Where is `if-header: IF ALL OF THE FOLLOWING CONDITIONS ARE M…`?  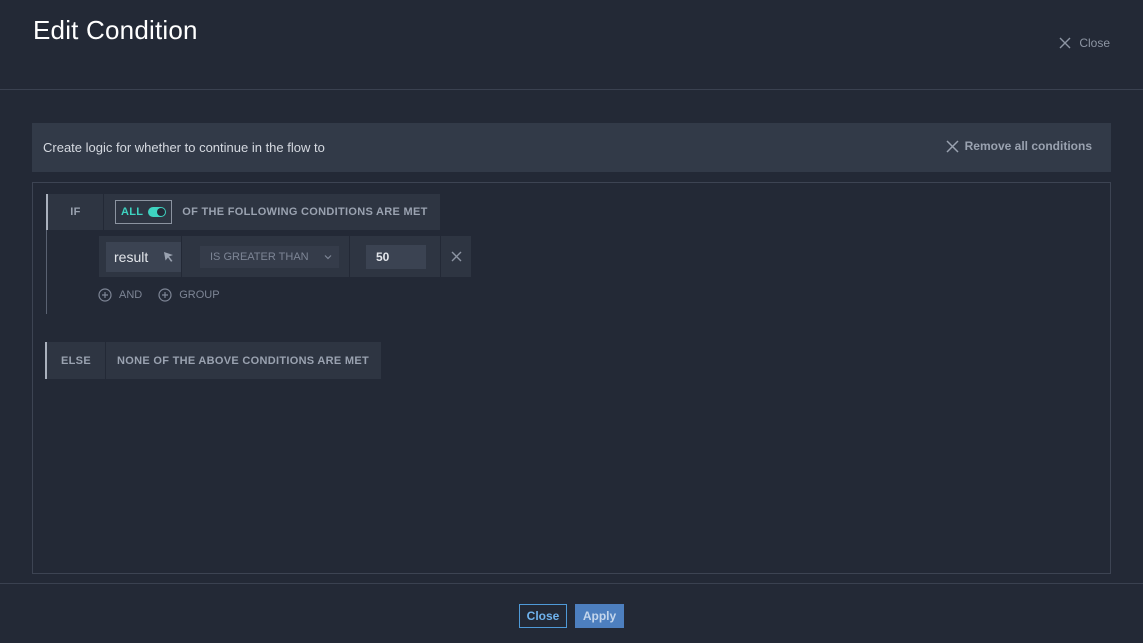
if-header: IF ALL OF THE FOLLOWING CONDITIONS ARE M… is located at coordinates (243, 212).